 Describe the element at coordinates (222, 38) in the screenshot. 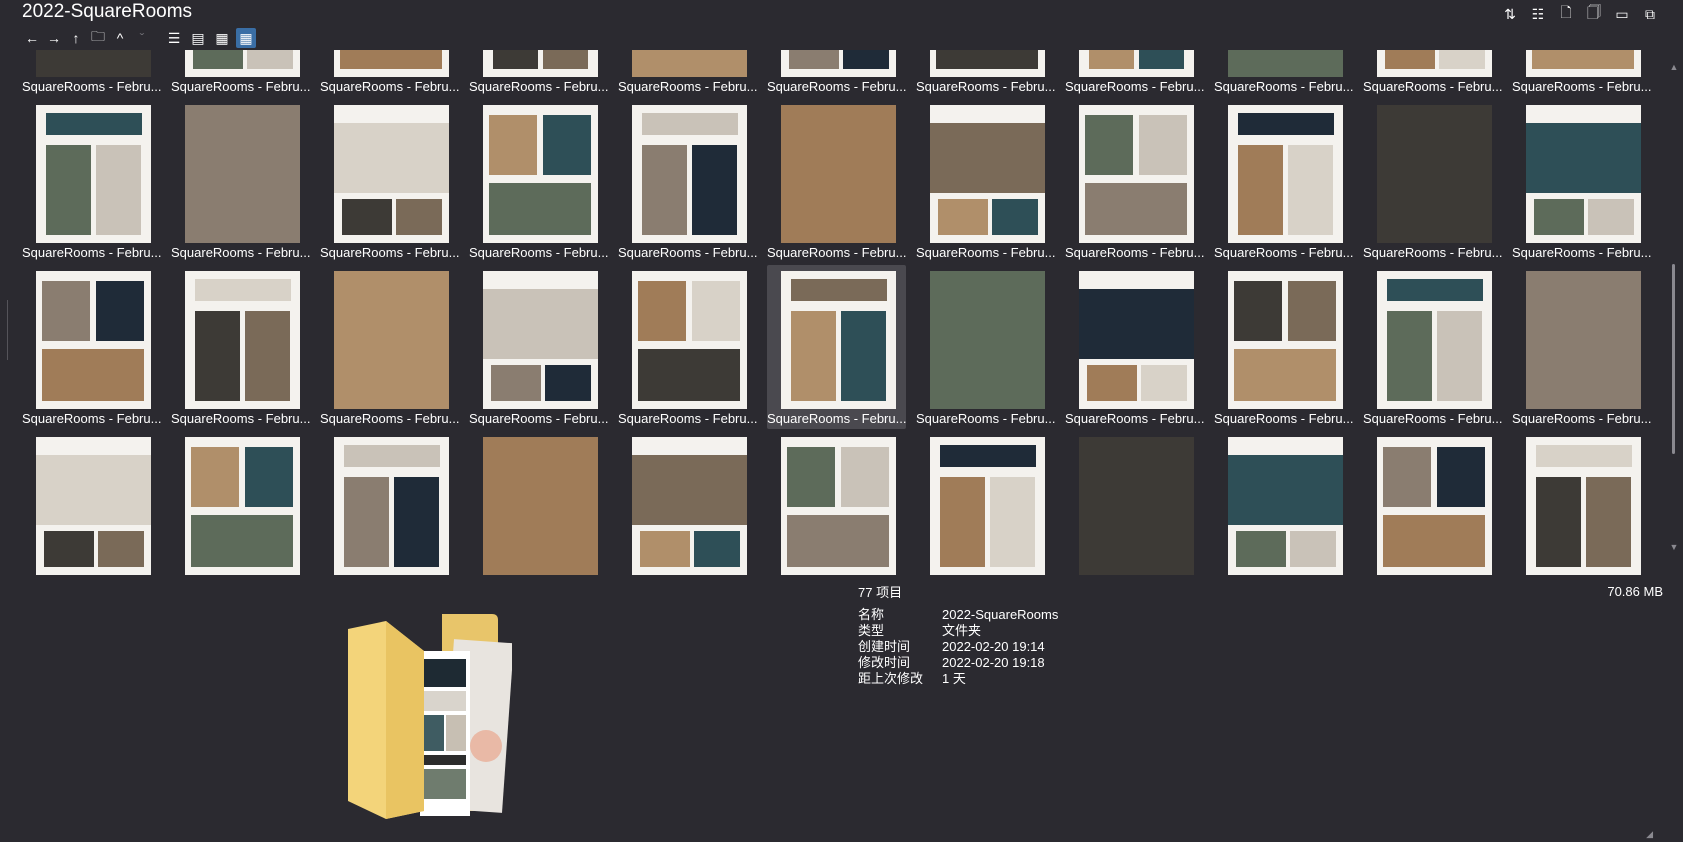

I see `tiles-view-button: ▦` at that location.